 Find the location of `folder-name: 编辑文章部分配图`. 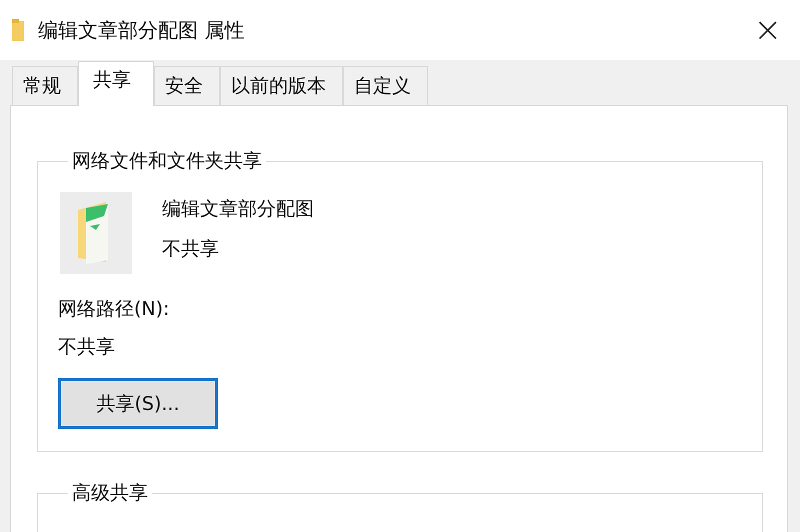

folder-name: 编辑文章部分配图 is located at coordinates (238, 209).